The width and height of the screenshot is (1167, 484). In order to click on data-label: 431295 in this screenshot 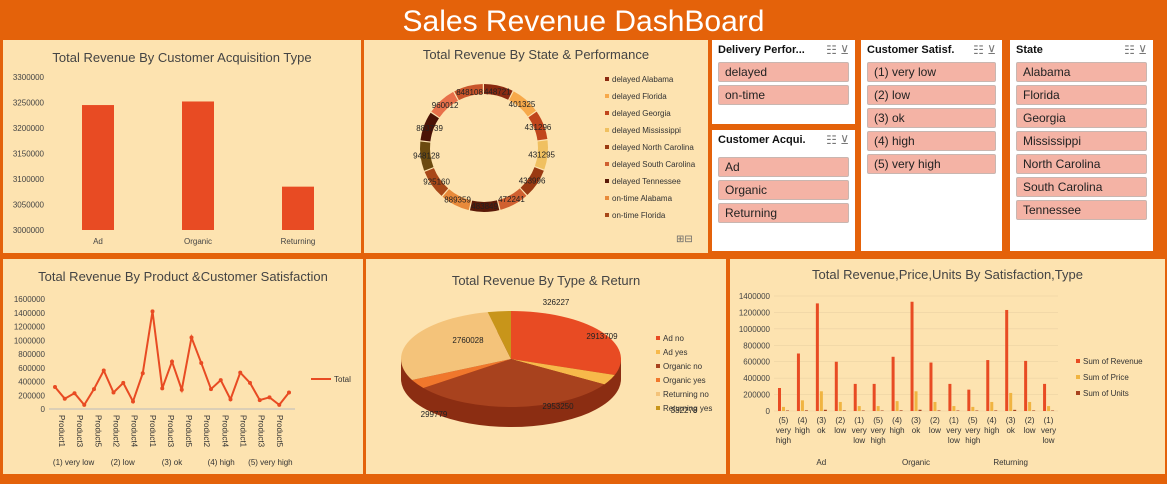, I will do `click(541, 154)`.